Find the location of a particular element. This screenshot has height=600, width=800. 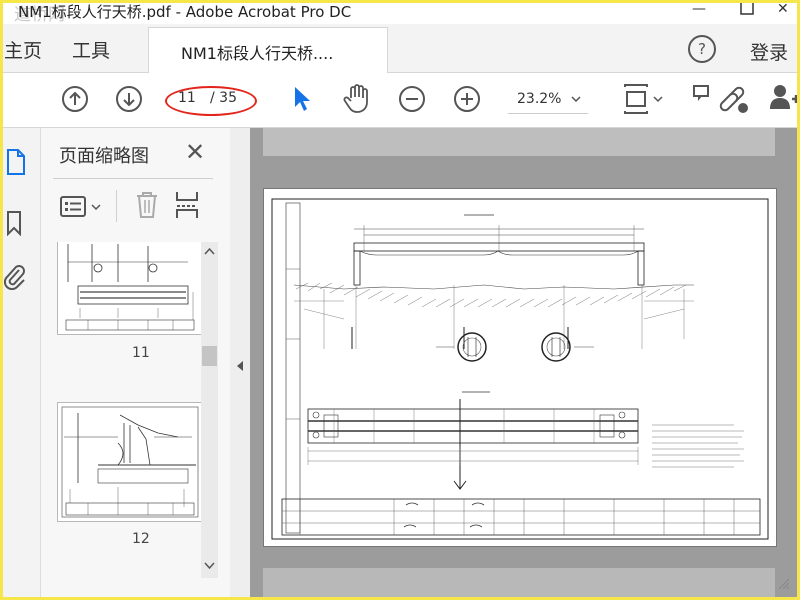

user-add-icon is located at coordinates (785, 97).